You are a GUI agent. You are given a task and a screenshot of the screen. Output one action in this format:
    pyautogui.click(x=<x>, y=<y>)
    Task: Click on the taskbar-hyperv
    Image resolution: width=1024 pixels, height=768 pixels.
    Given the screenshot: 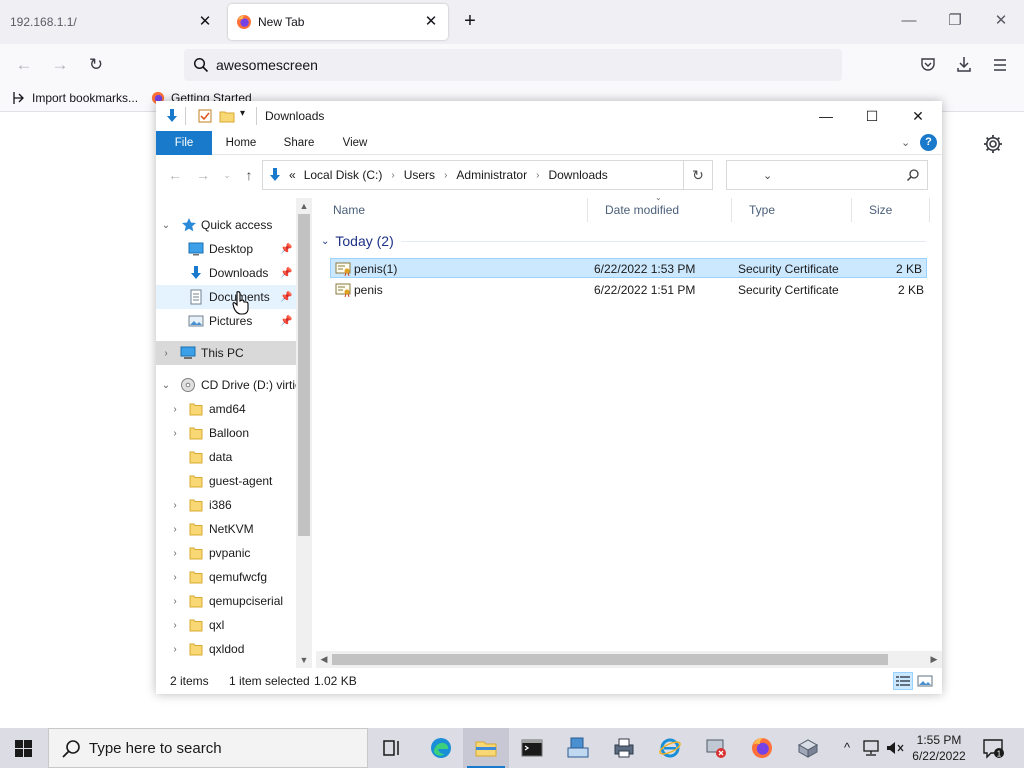 What is the action you would take?
    pyautogui.click(x=808, y=748)
    